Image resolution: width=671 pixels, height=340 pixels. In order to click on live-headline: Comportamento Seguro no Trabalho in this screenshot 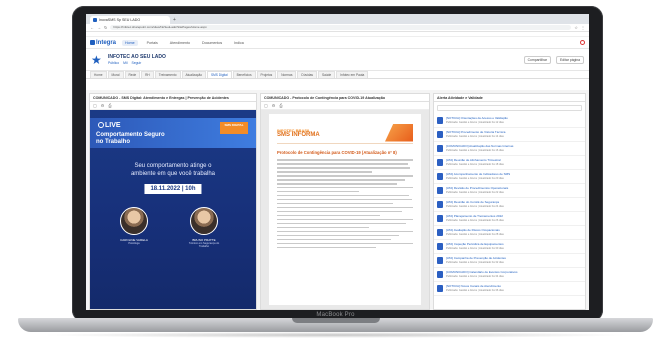, I will do `click(130, 139)`.